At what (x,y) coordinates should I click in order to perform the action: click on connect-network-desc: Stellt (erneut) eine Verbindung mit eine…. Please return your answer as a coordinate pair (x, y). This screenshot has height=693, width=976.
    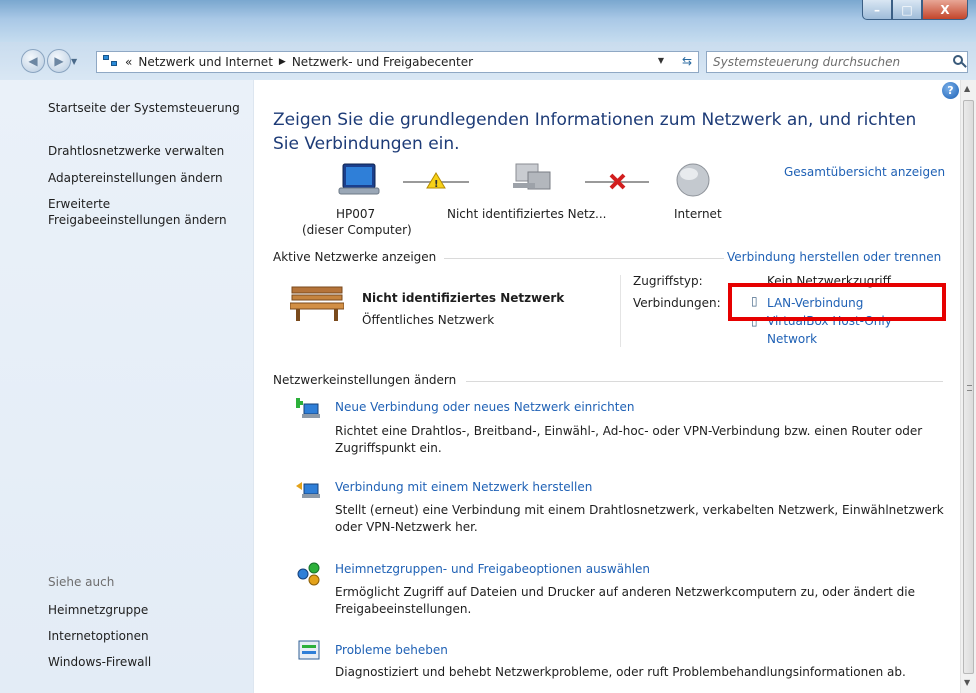
    Looking at the image, I should click on (639, 510).